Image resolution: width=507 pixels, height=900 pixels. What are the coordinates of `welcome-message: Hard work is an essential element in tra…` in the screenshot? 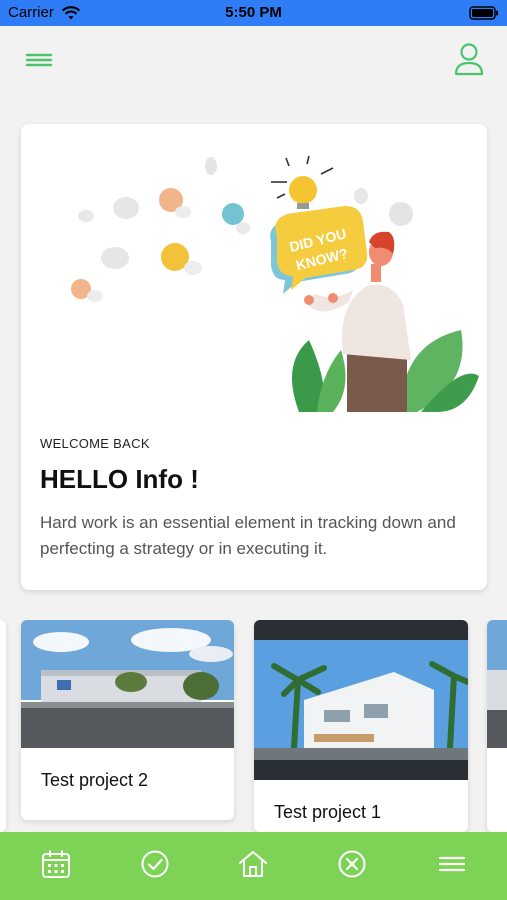 It's located at (248, 535).